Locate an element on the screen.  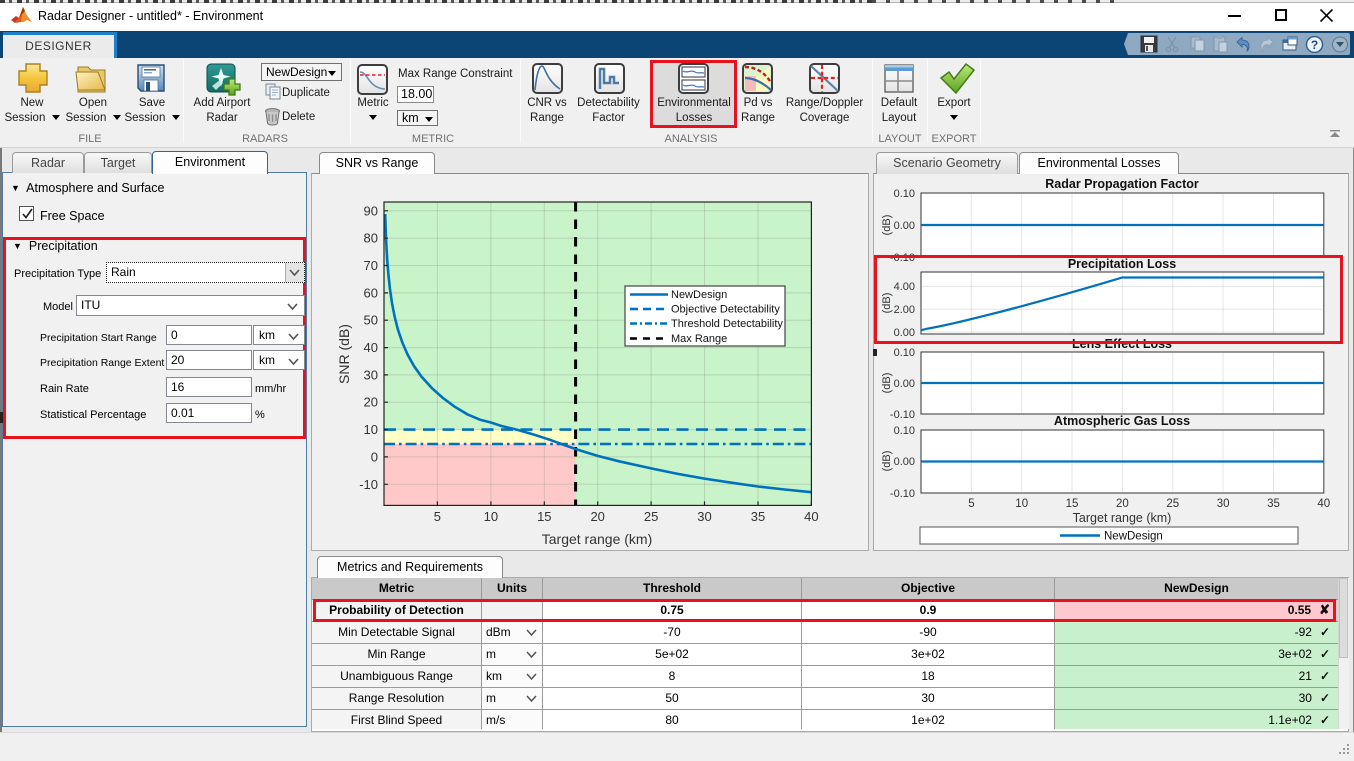
svg-text: -10 is located at coordinates (368, 484).